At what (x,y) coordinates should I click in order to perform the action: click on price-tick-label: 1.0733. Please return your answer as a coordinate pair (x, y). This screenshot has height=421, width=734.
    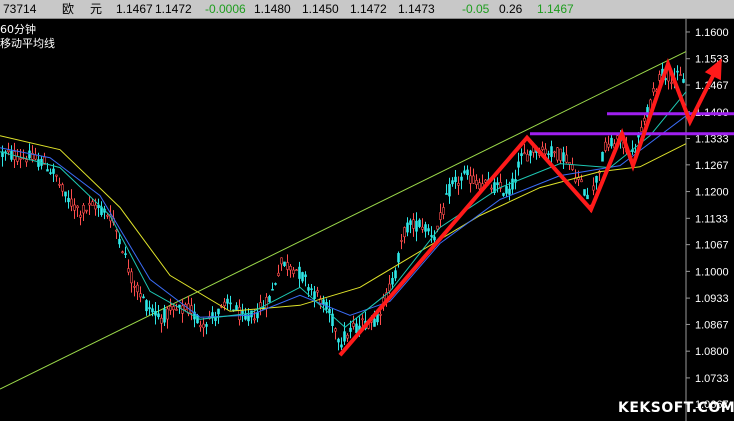
    Looking at the image, I should click on (712, 379).